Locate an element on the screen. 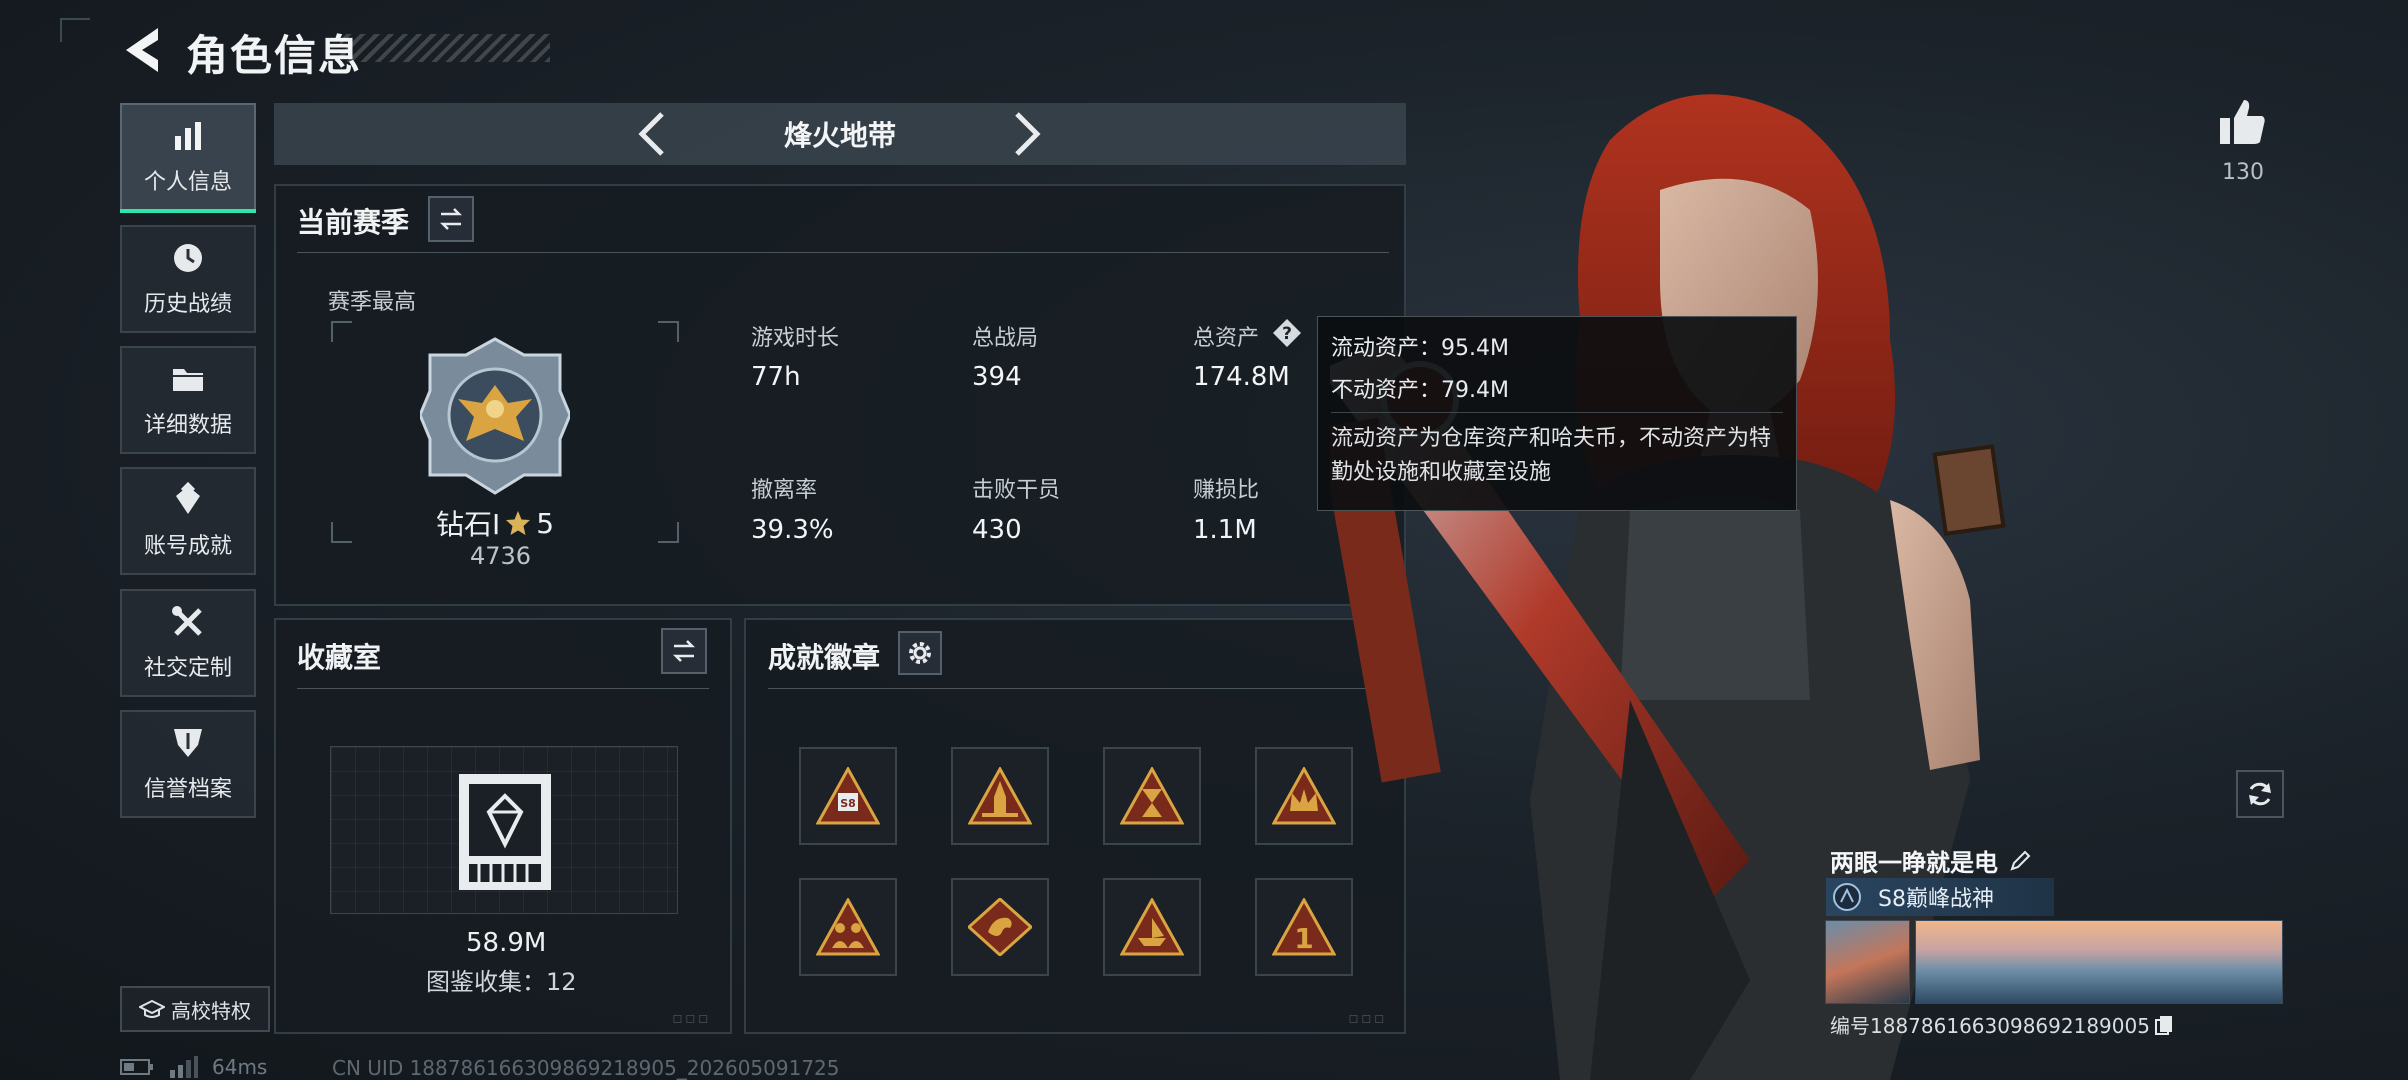  mode-name: 烽火地带 is located at coordinates (839, 135).